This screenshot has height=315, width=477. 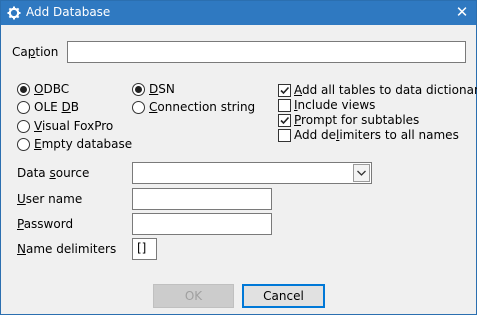 I want to click on title-bar: Add Database ✕, so click(x=238, y=13).